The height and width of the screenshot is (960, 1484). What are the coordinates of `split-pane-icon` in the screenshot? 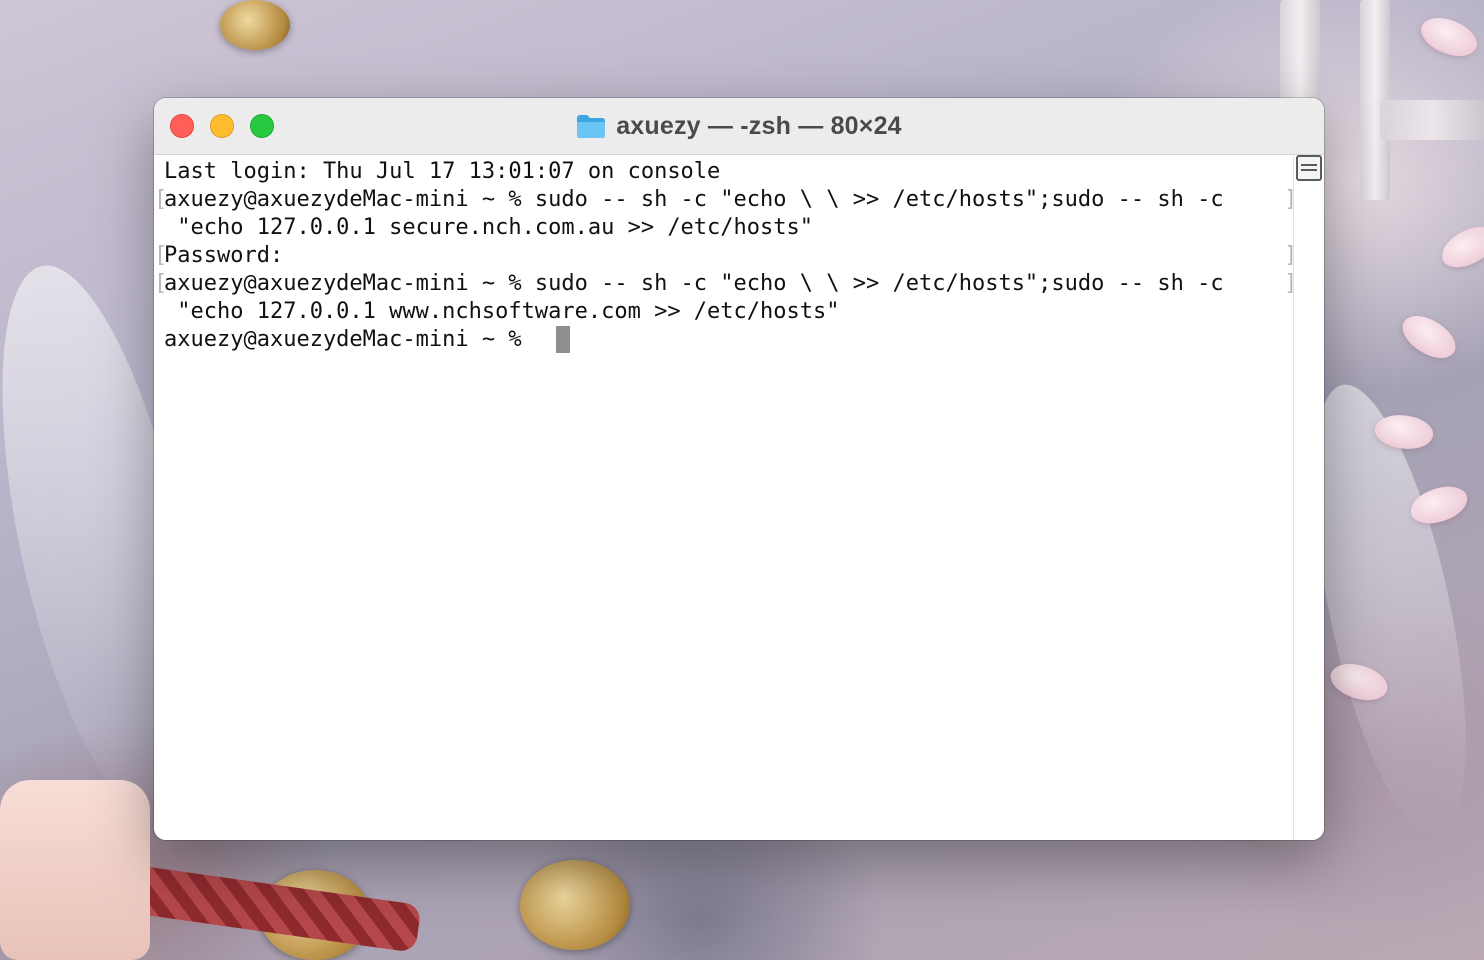 It's located at (1309, 168).